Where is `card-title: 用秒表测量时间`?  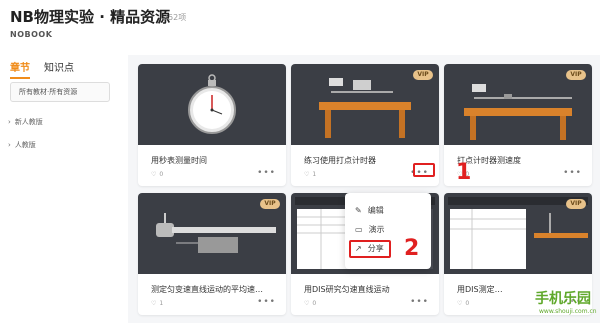 card-title: 用秒表测量时间 is located at coordinates (179, 160).